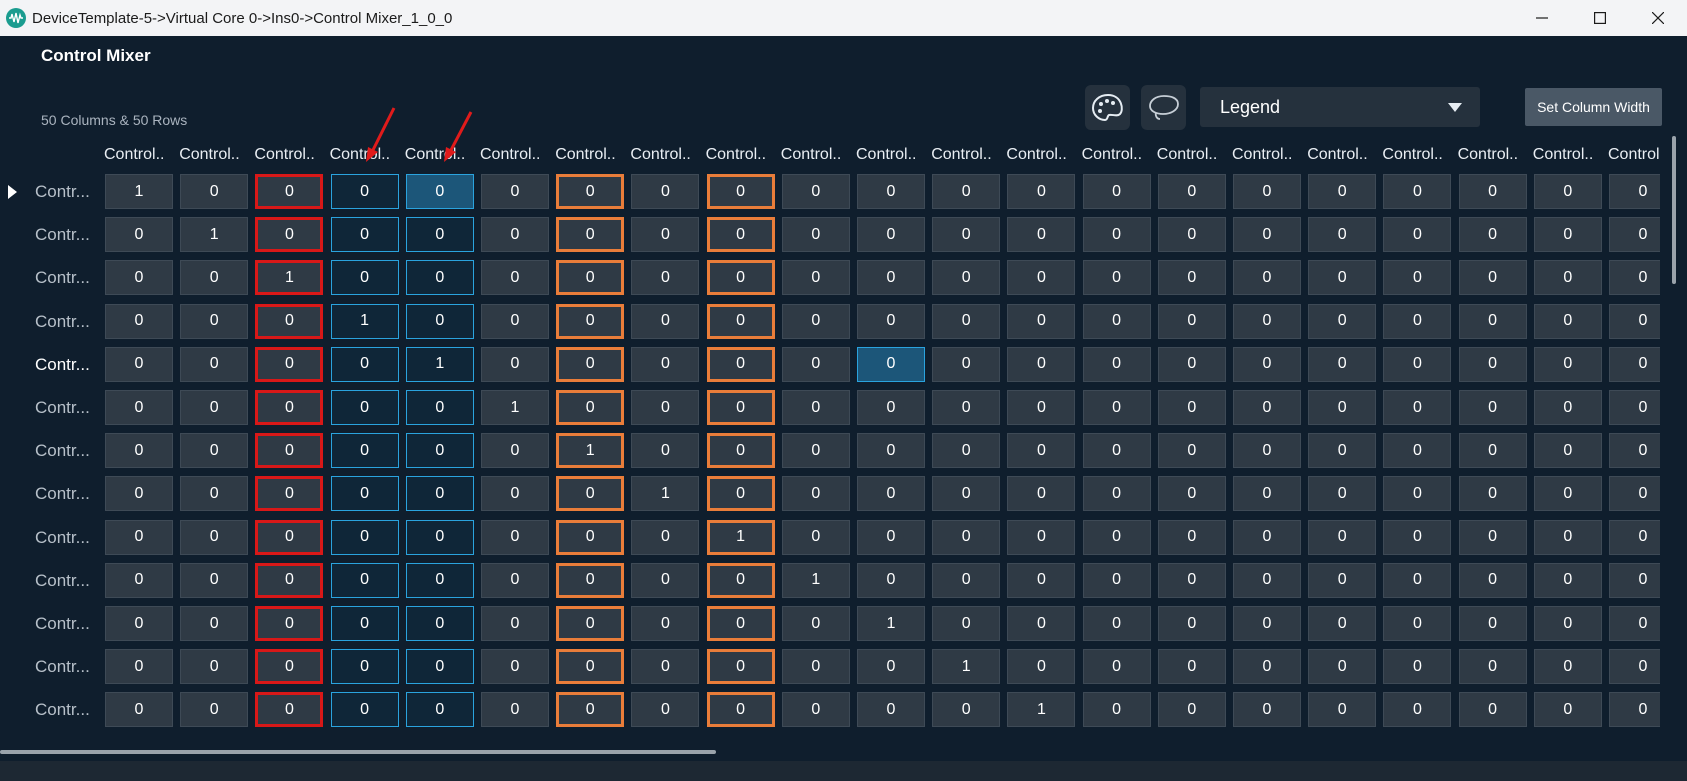  I want to click on close-button, so click(1658, 18).